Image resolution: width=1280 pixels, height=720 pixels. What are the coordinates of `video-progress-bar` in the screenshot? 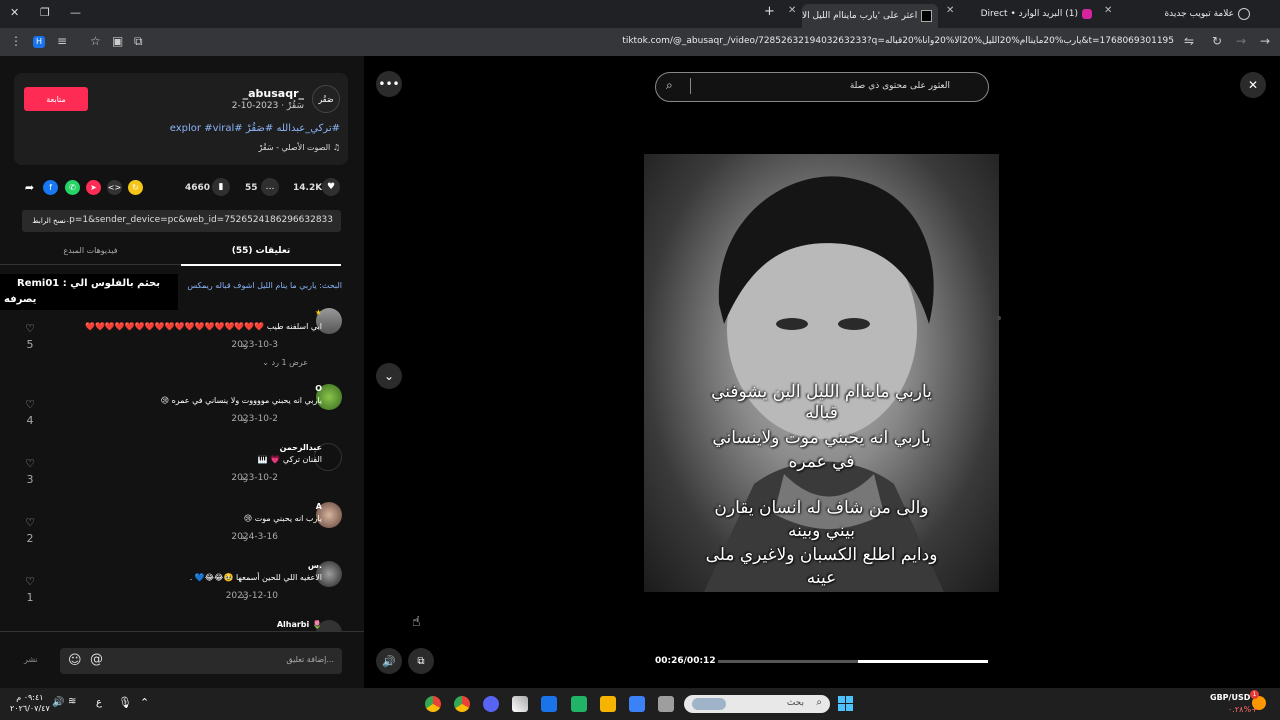 It's located at (853, 661).